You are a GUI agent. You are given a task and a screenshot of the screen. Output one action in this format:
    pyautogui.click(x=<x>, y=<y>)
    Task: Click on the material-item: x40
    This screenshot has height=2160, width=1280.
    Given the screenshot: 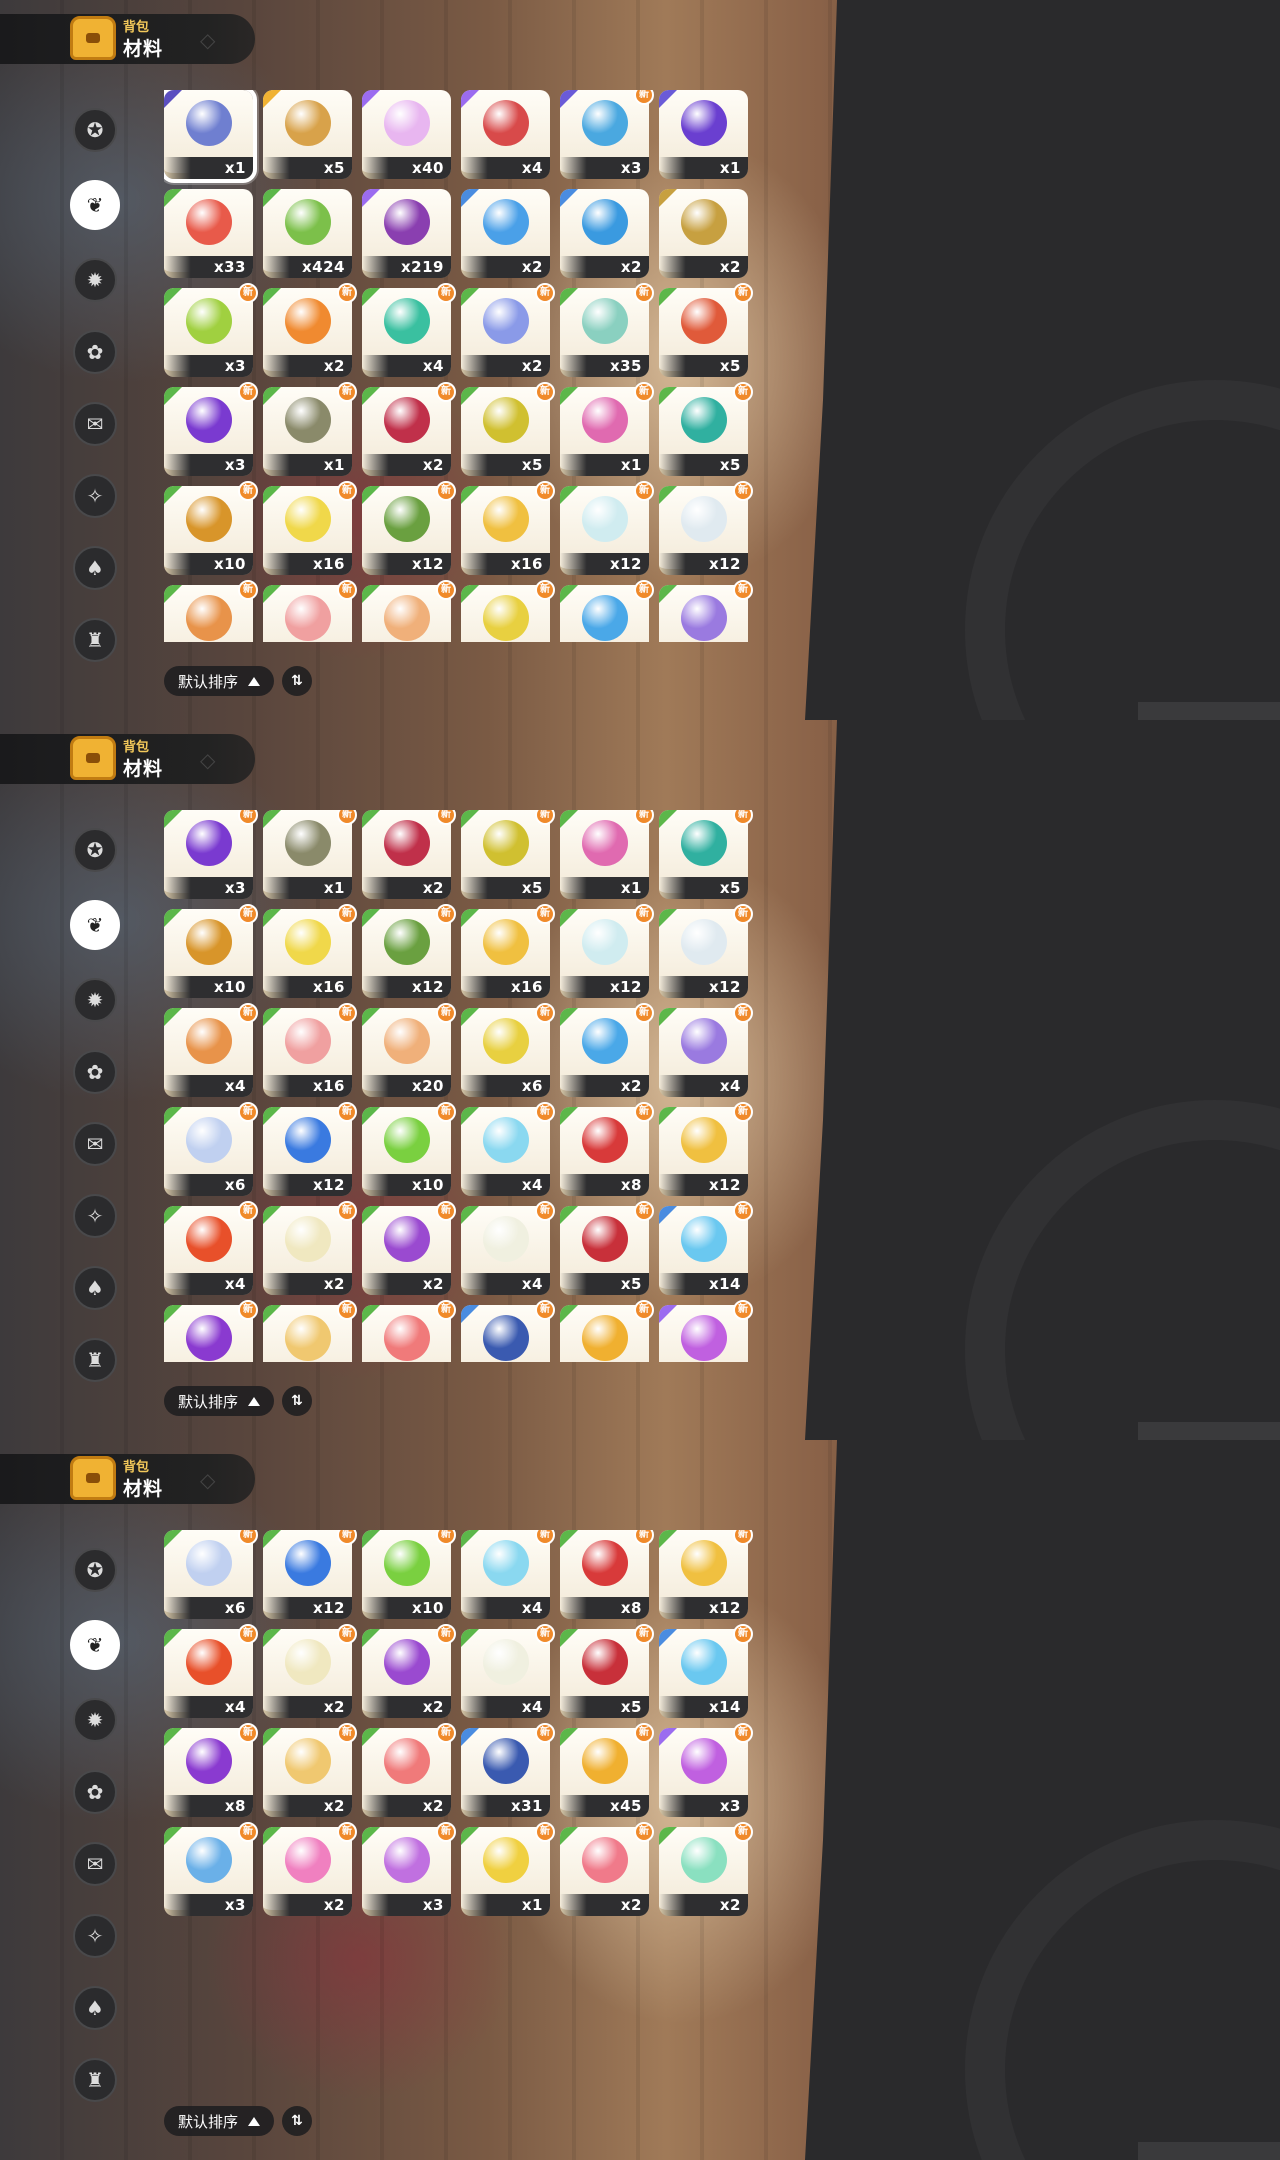 What is the action you would take?
    pyautogui.click(x=406, y=134)
    